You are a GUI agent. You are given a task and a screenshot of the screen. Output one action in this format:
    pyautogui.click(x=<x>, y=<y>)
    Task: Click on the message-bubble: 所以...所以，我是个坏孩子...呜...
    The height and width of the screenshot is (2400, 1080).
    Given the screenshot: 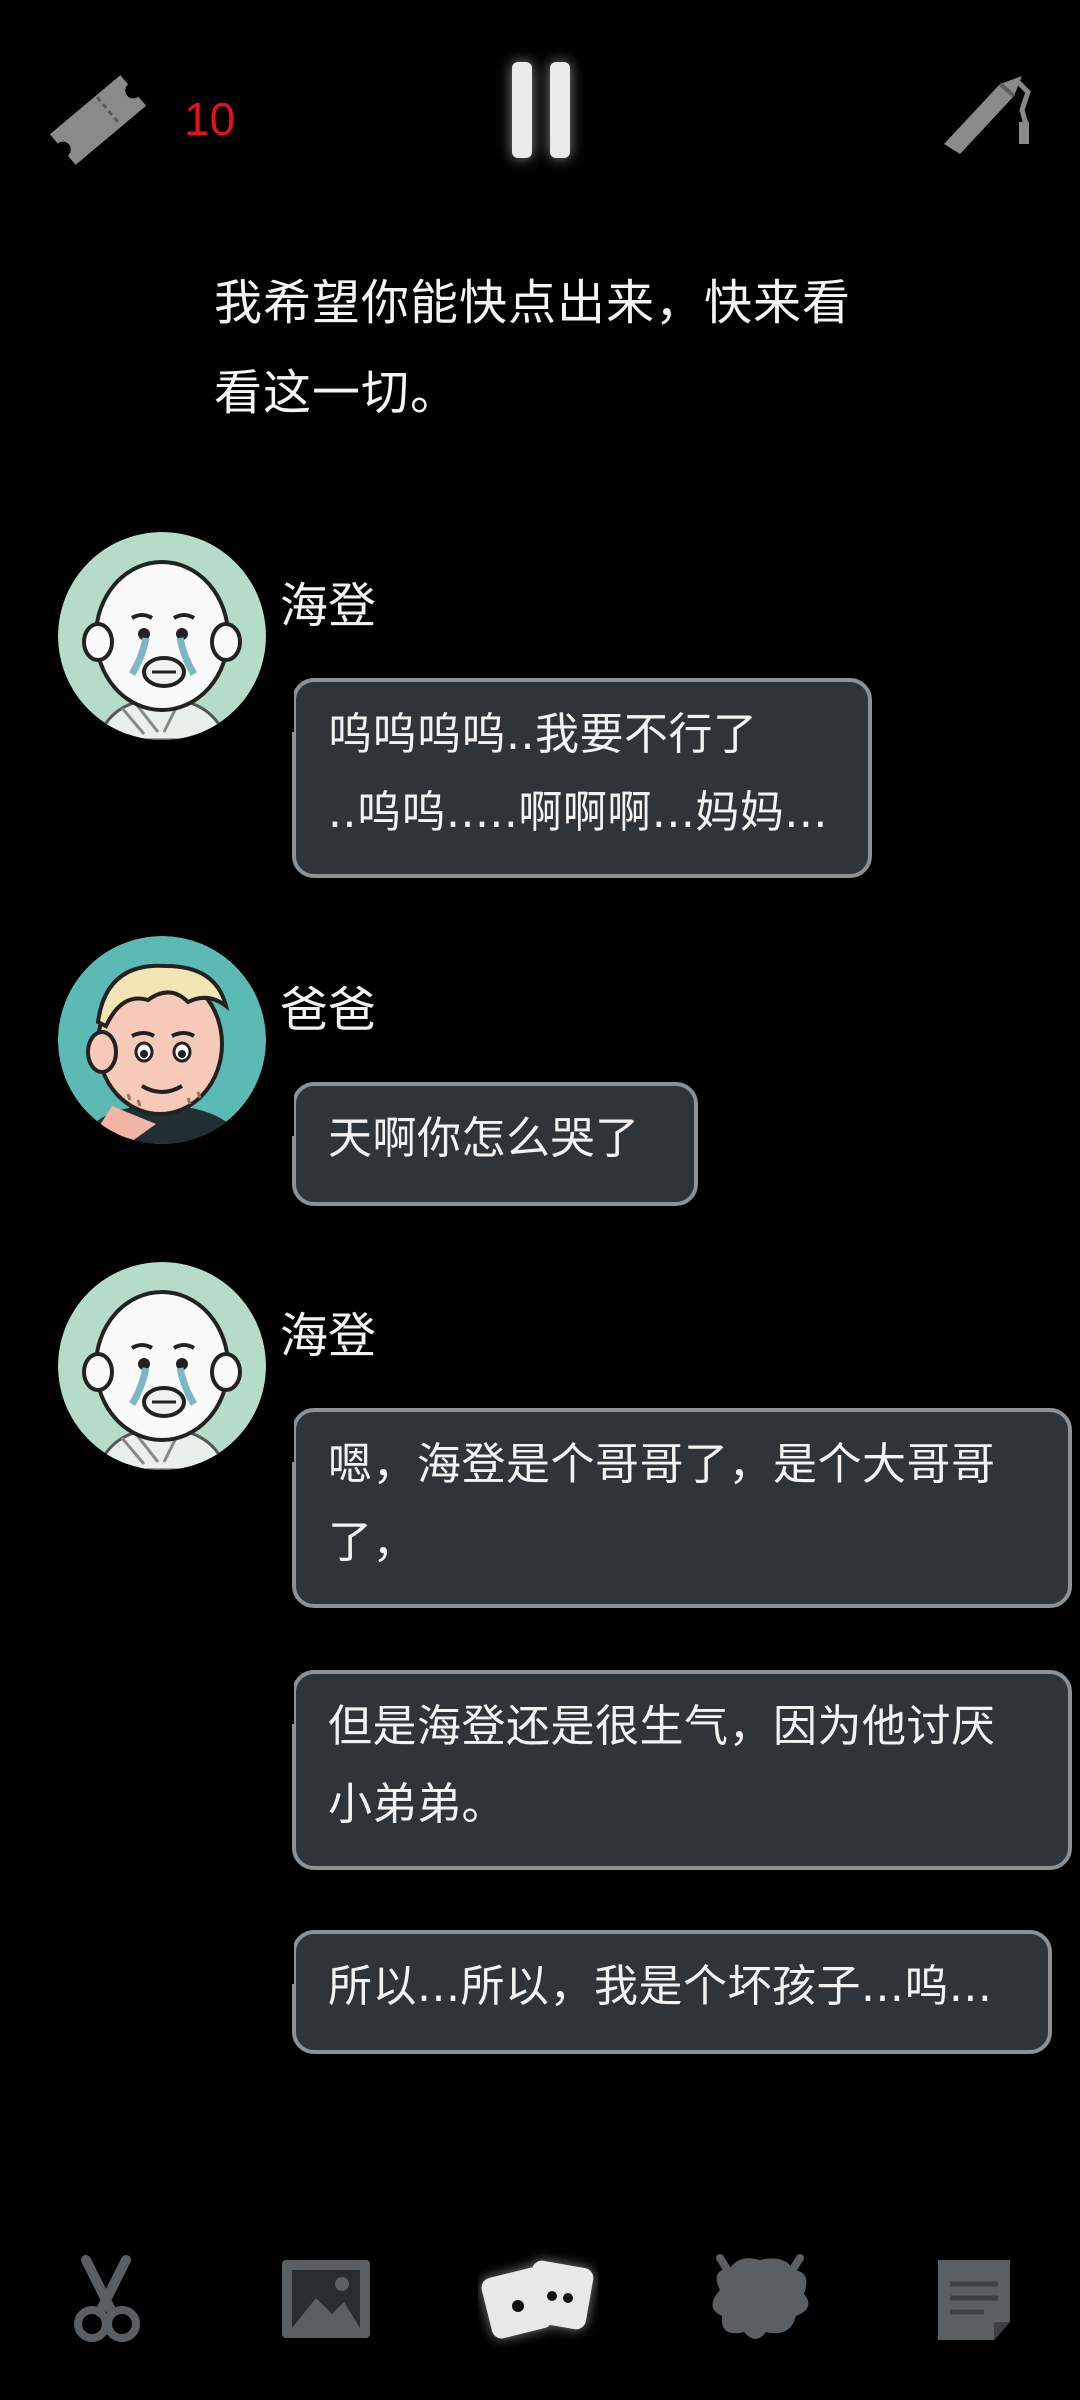 What is the action you would take?
    pyautogui.click(x=669, y=1992)
    